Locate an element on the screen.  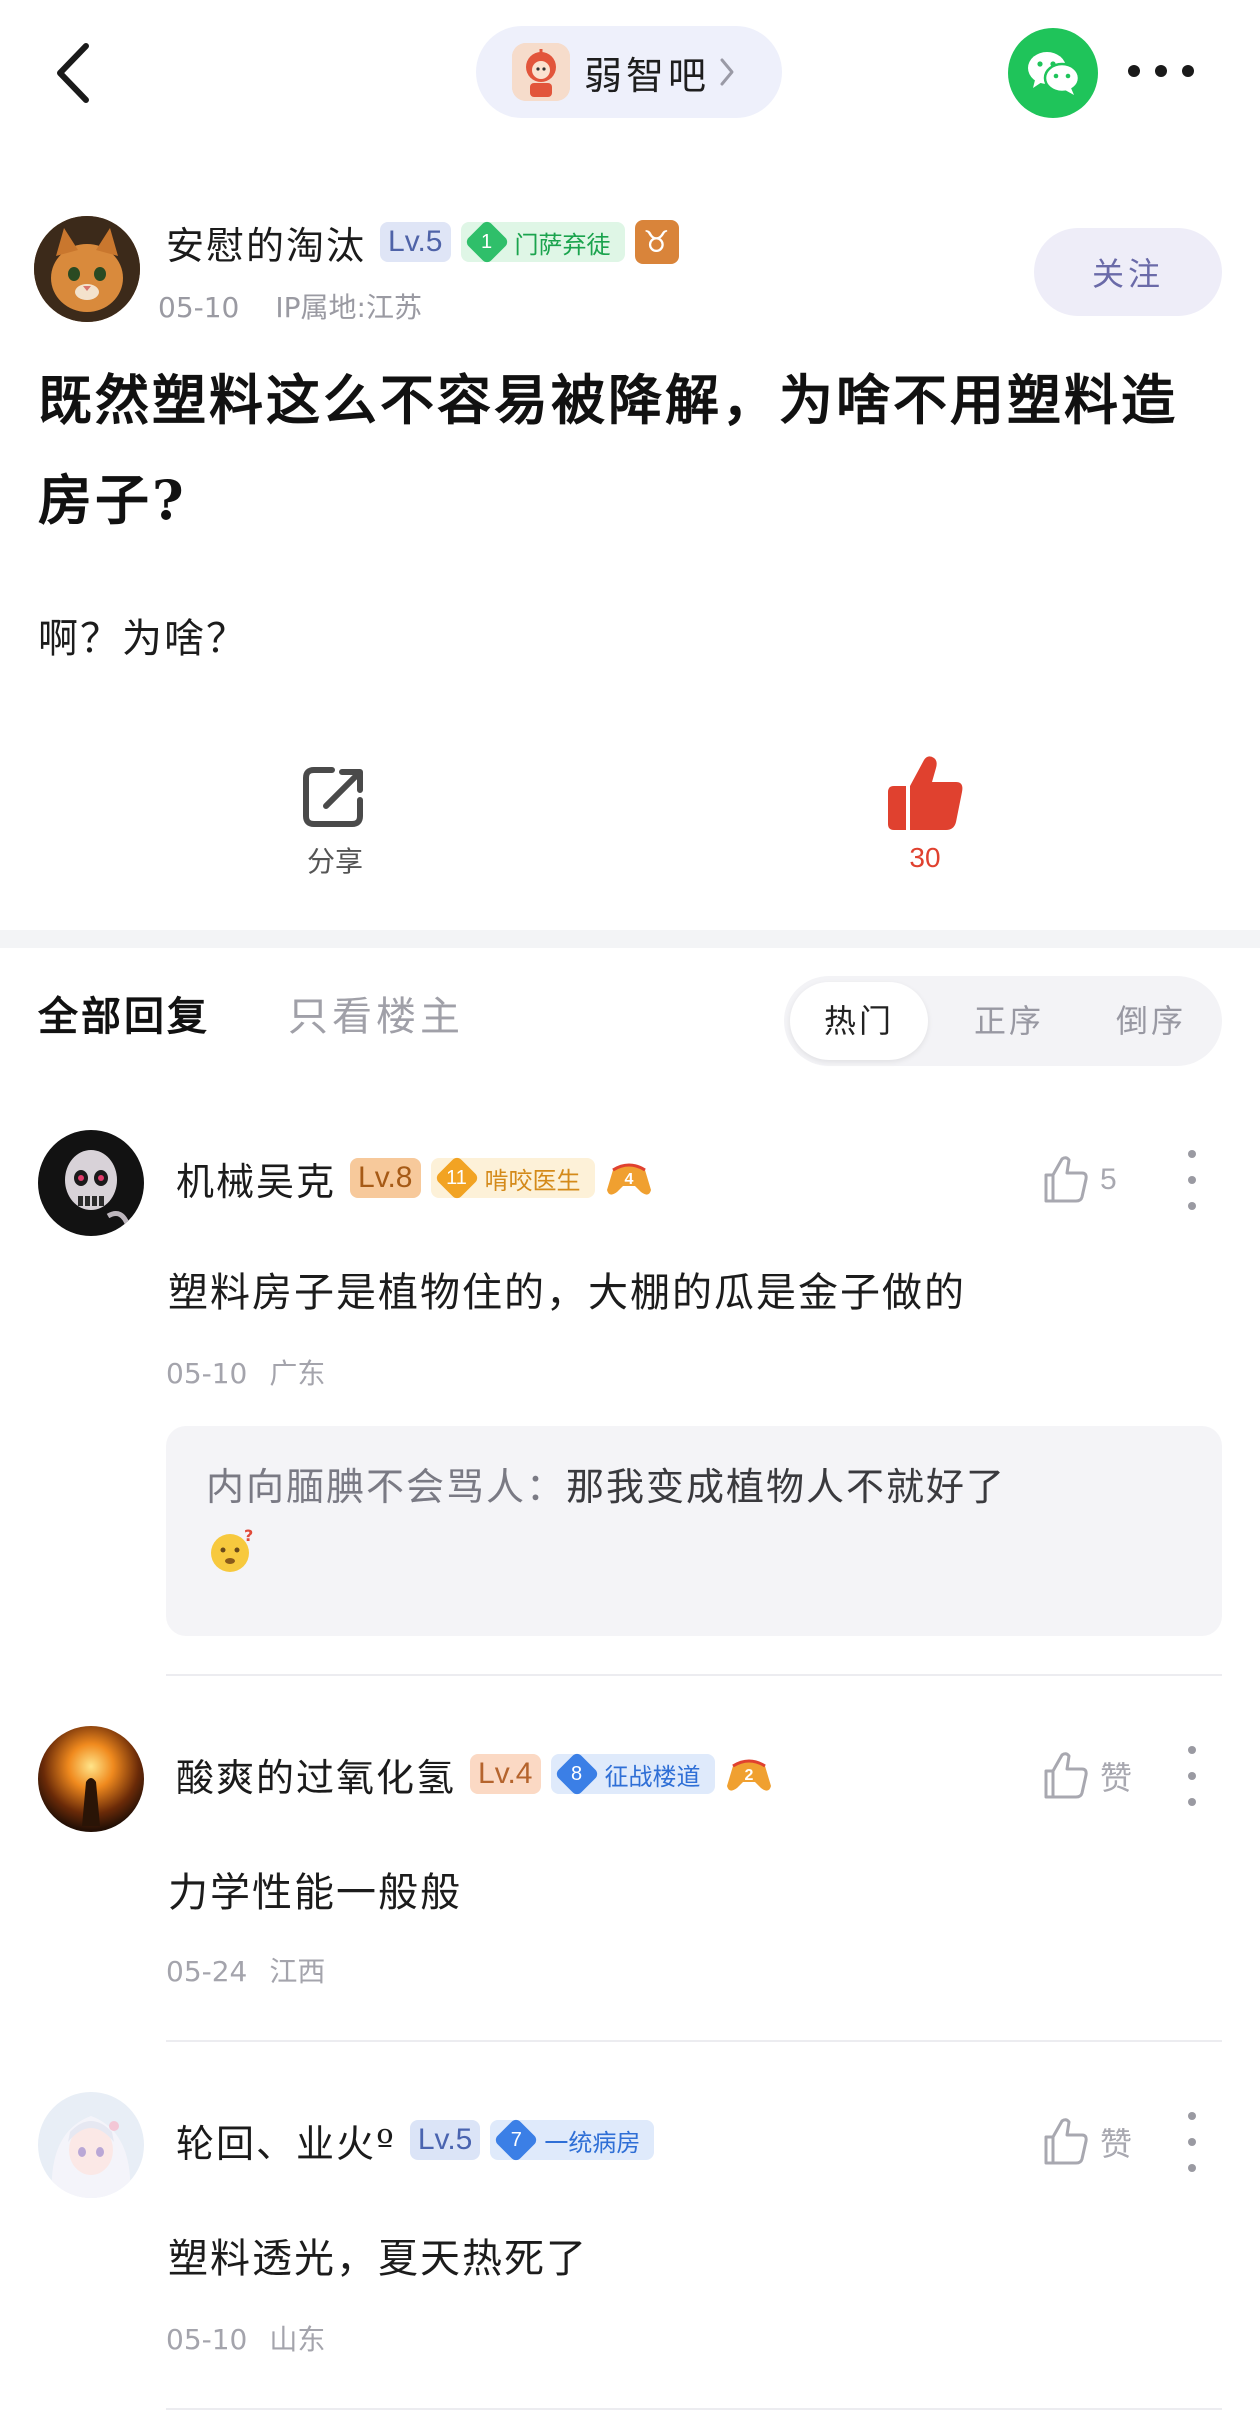
diamond-icon: 8 is located at coordinates (577, 1774).